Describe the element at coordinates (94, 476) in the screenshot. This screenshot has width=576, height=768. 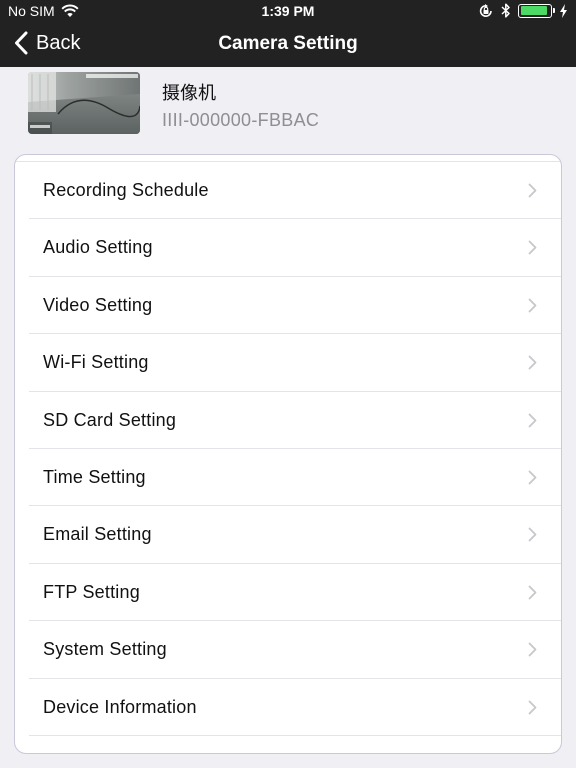
I see `settings-item-label: Time Setting` at that location.